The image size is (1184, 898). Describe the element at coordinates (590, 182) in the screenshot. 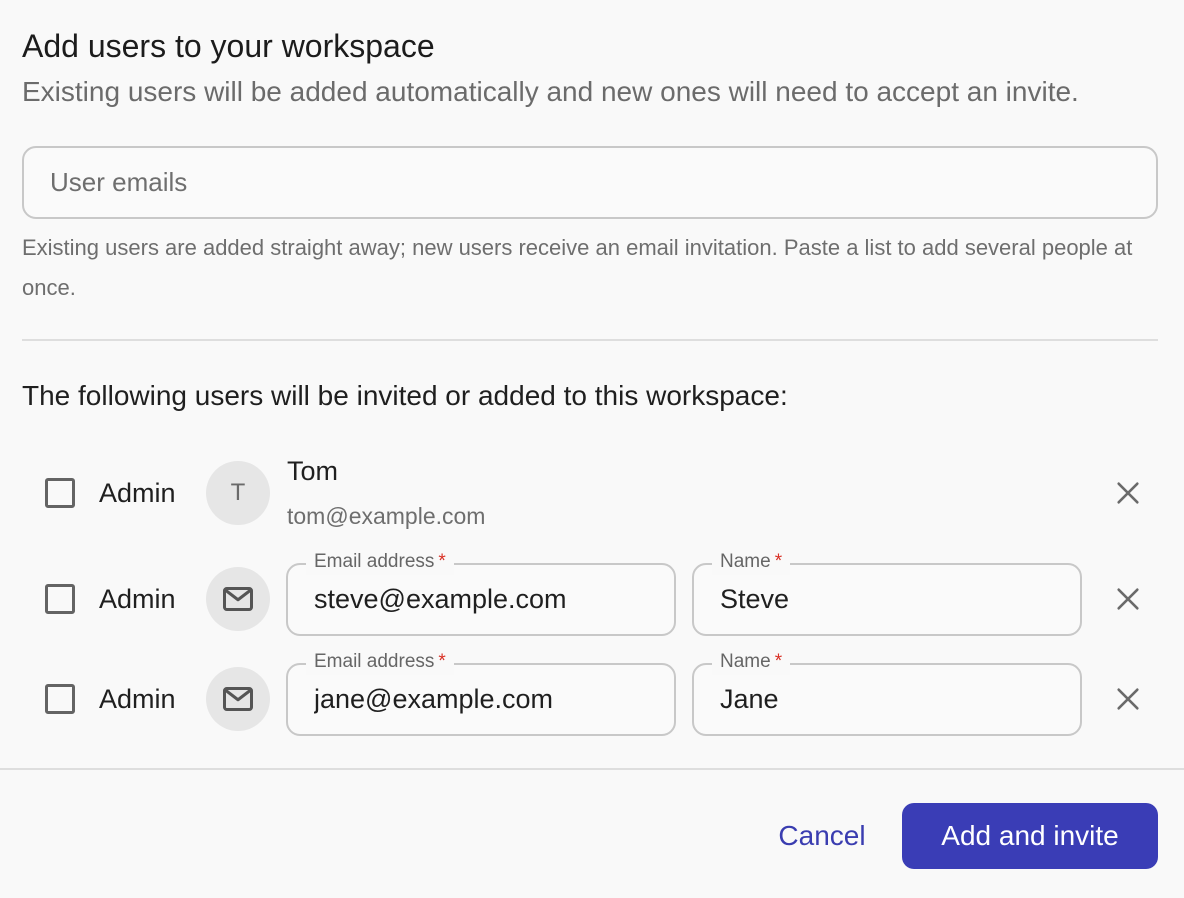

I see `user-emails-input` at that location.